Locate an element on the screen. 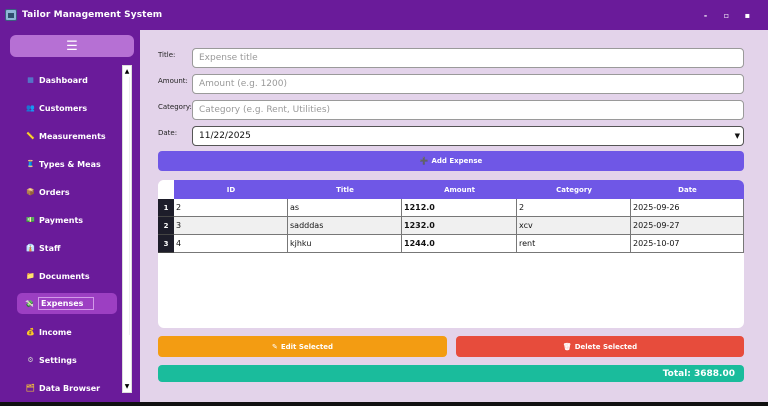  sidebar-item-label: Measurements is located at coordinates (72, 136).